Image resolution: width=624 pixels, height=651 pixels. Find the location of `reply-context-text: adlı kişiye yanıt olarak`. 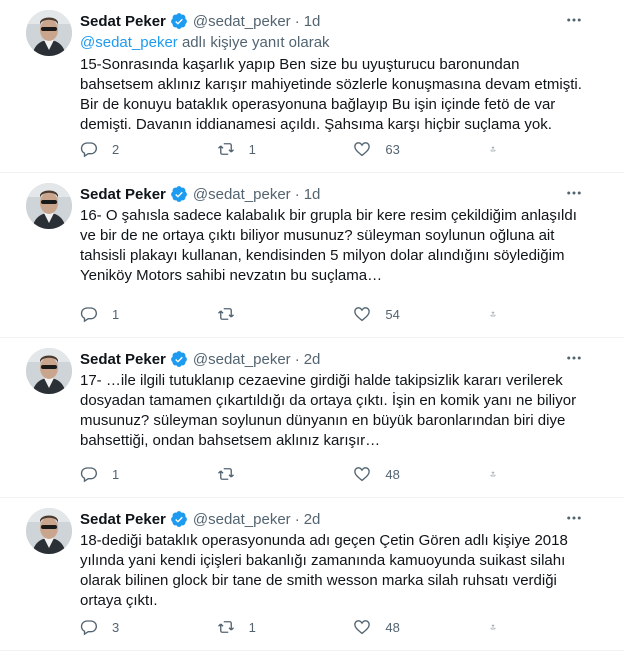

reply-context-text: adlı kişiye yanıt olarak is located at coordinates (253, 42).